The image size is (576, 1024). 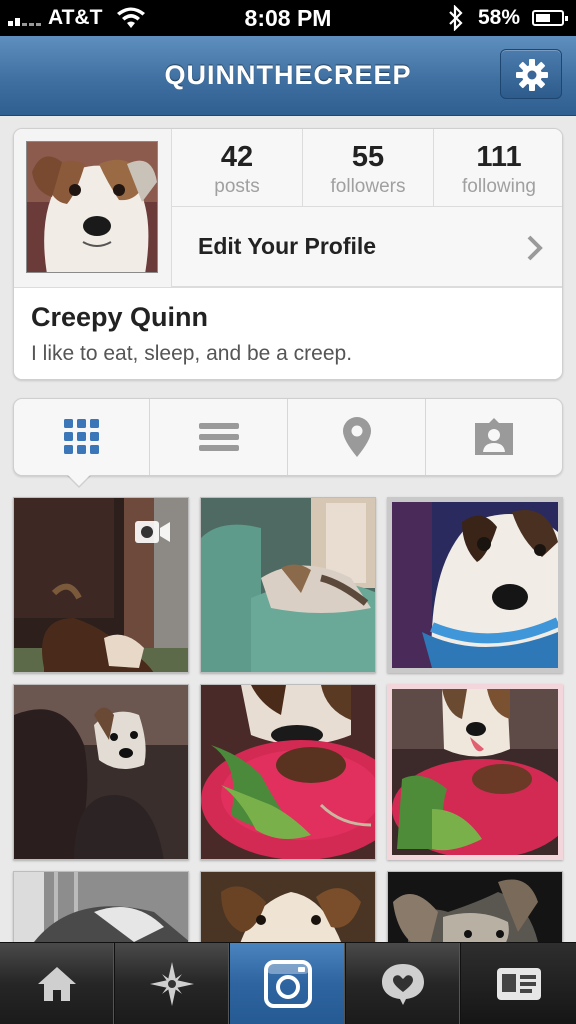 I want to click on posts-stat: 42 posts, so click(x=237, y=168).